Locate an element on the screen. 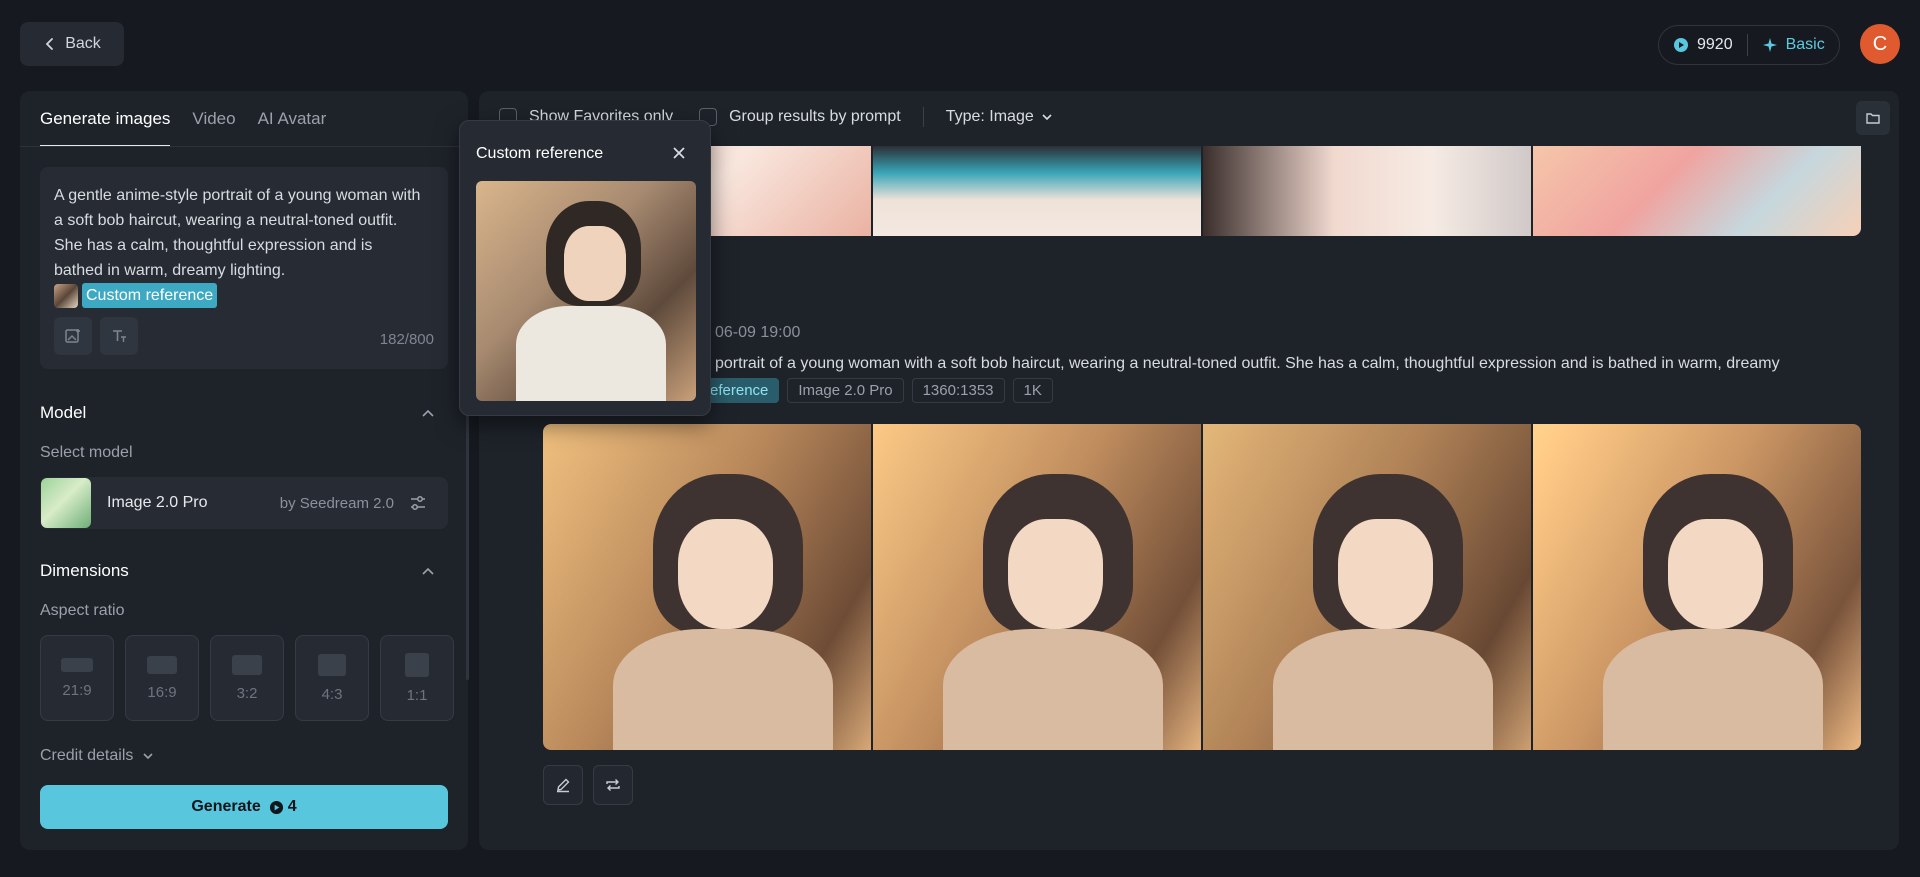  image-add-icon is located at coordinates (72, 336).